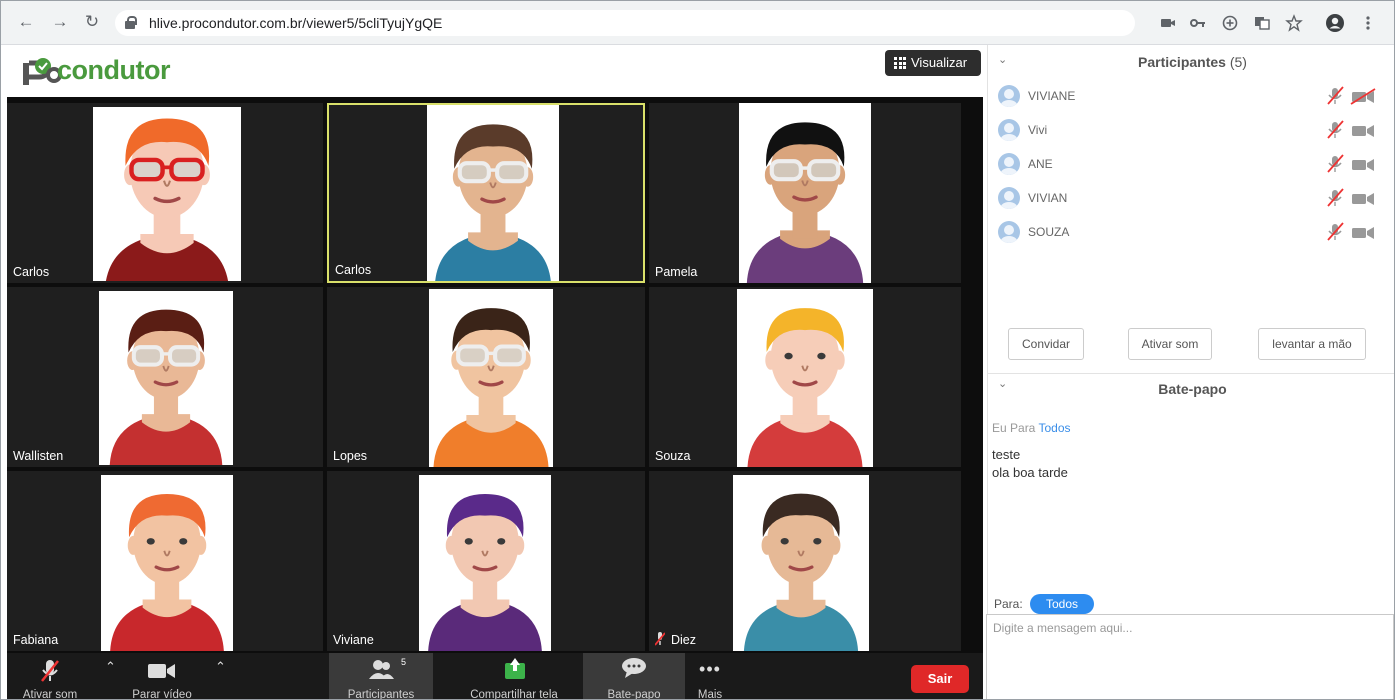 The height and width of the screenshot is (700, 1395). Describe the element at coordinates (1008, 604) in the screenshot. I see `recipient-label: Para:` at that location.